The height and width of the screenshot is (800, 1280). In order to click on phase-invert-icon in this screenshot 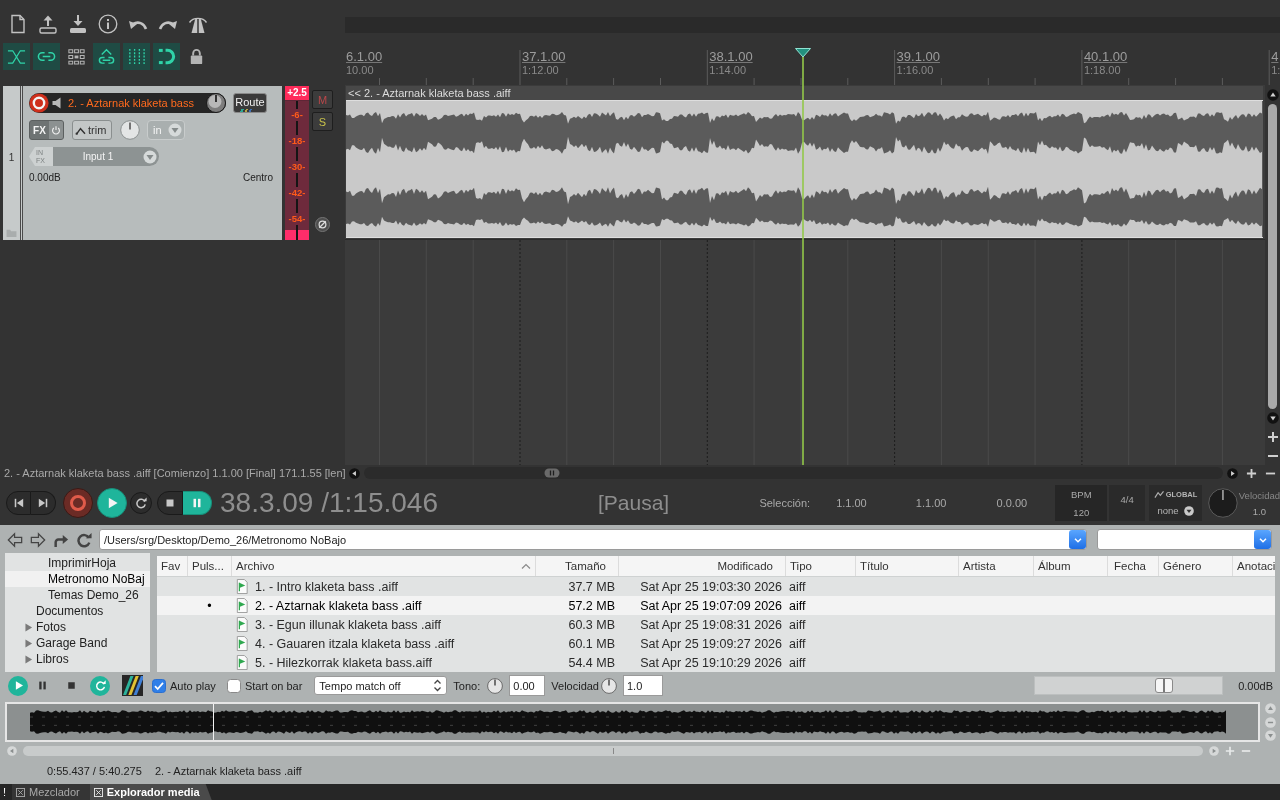, I will do `click(322, 224)`.